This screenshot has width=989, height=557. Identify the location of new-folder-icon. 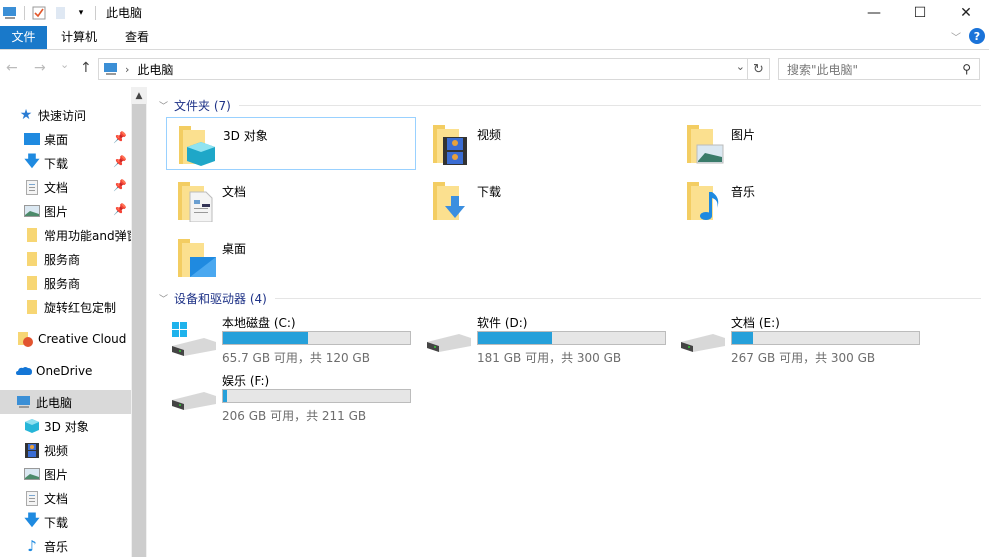
(61, 13).